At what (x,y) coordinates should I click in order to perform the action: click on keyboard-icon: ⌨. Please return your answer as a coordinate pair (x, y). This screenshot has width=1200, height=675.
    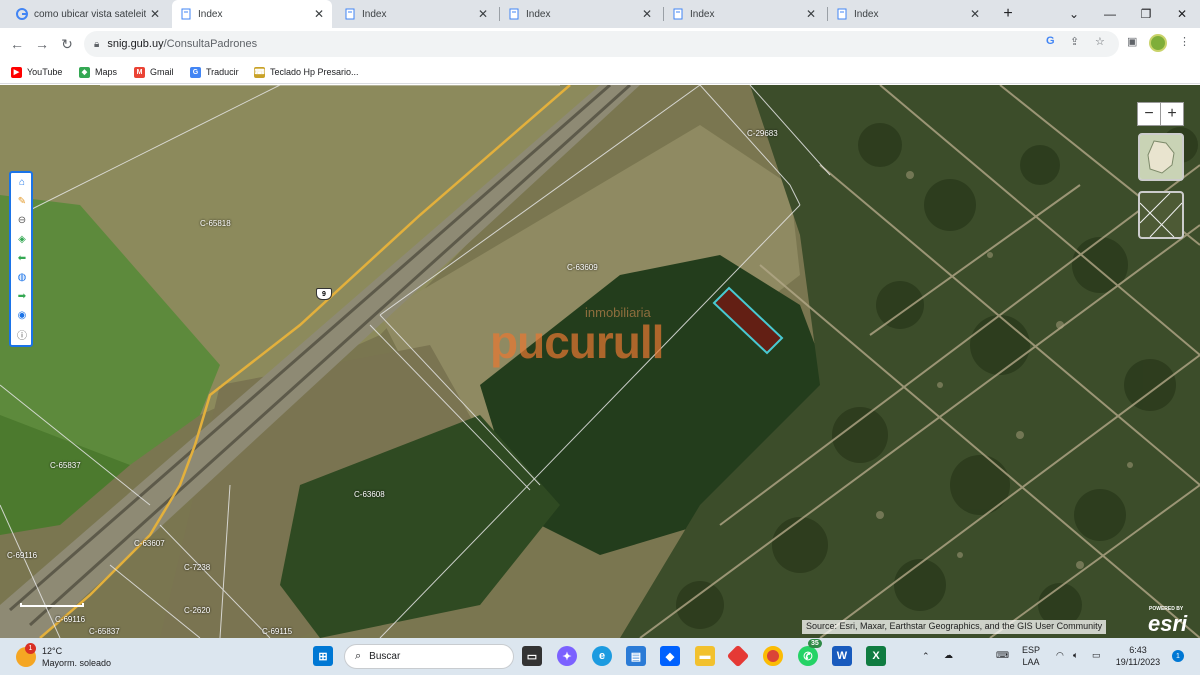
    Looking at the image, I should click on (259, 72).